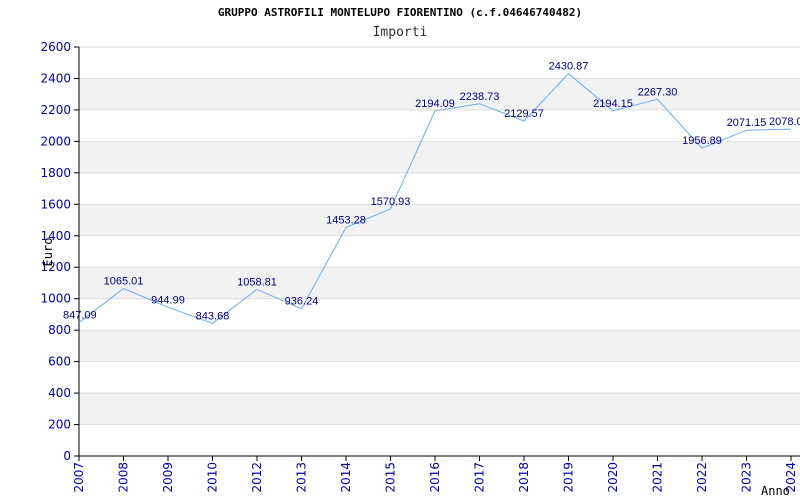 The width and height of the screenshot is (800, 500). I want to click on data-label: 2071.15, so click(747, 123).